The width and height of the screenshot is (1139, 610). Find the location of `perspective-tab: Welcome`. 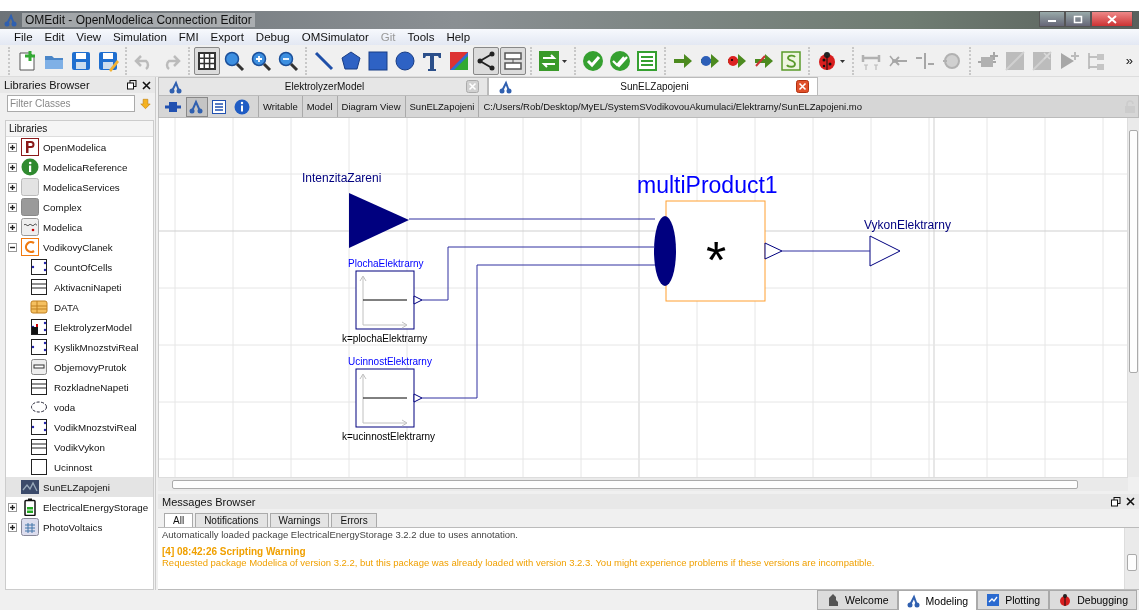

perspective-tab: Welcome is located at coordinates (857, 600).